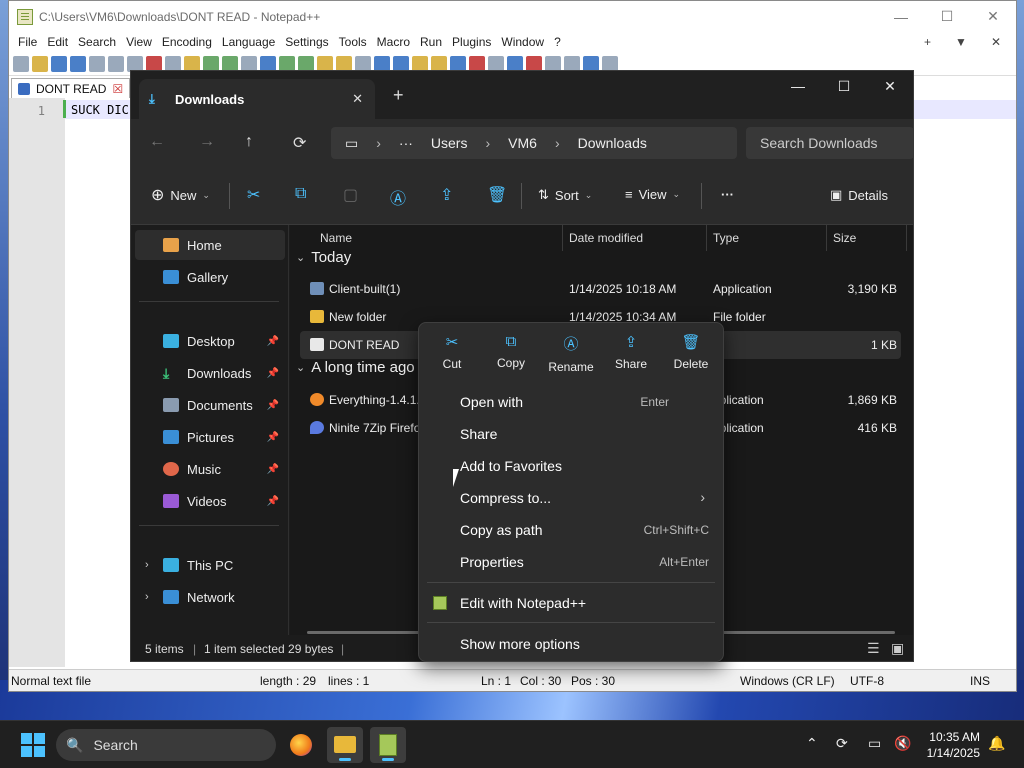  I want to click on menu-plugins: Plugins, so click(471, 42).